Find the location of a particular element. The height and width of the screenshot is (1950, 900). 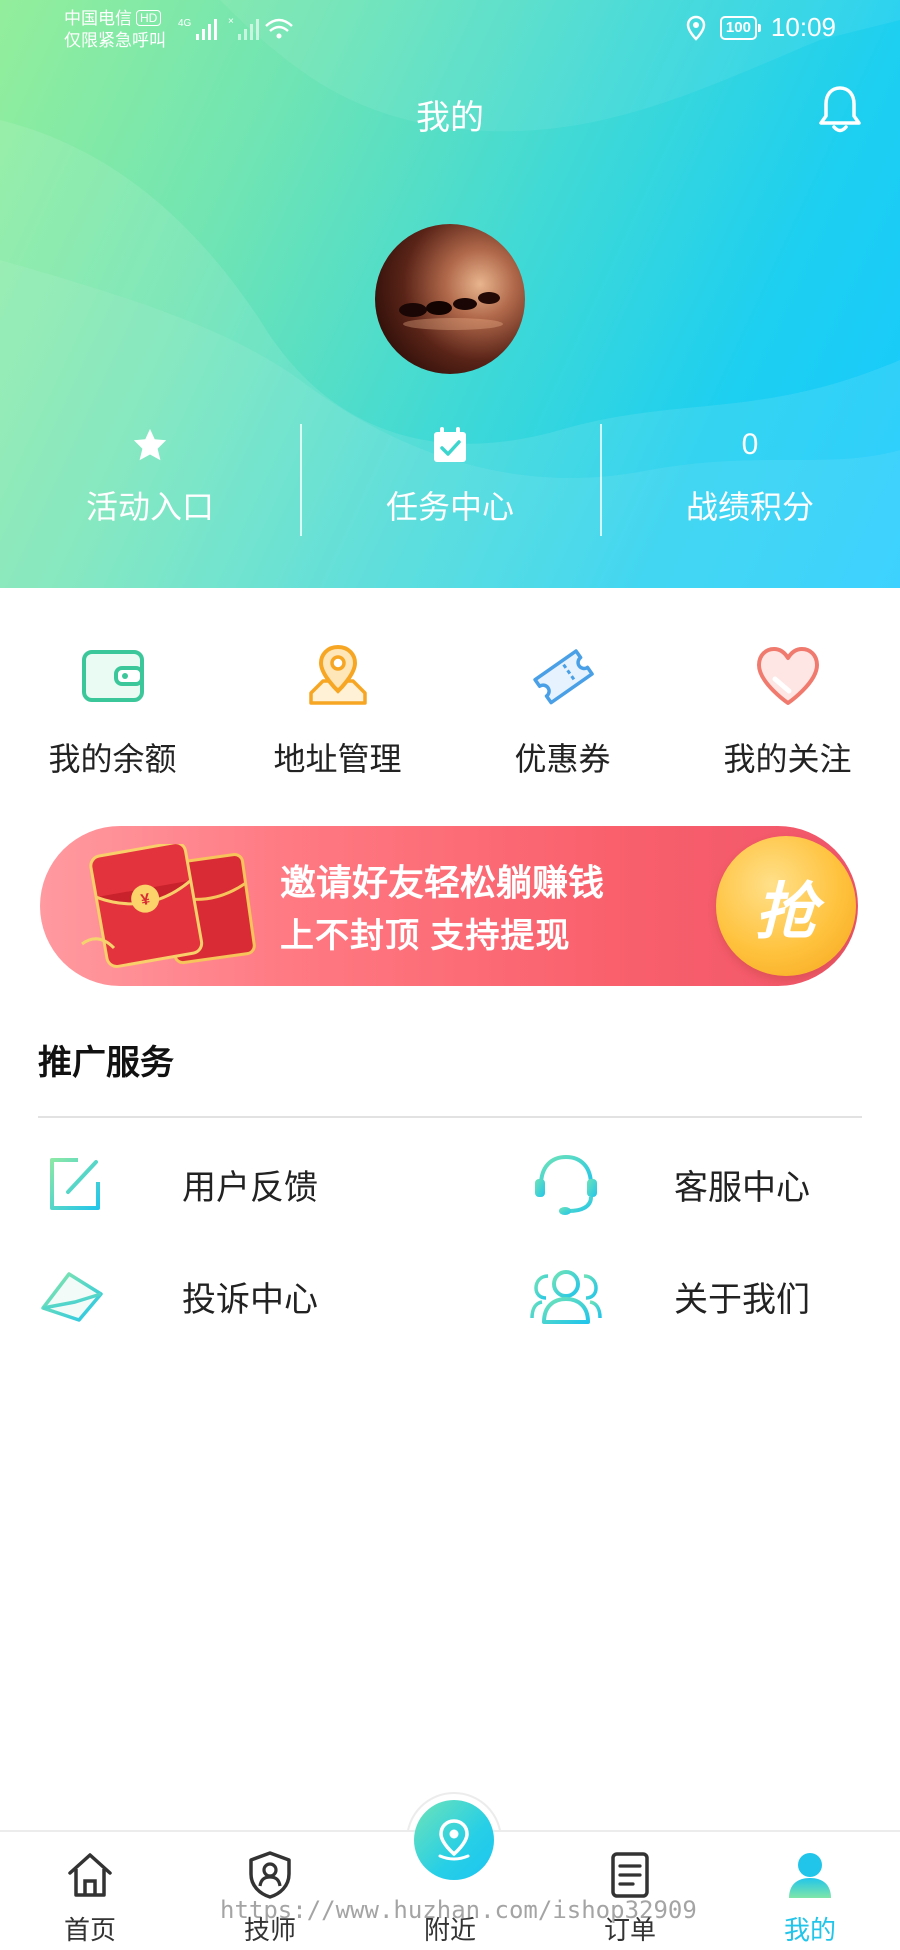

calendar-check-icon is located at coordinates (450, 444).